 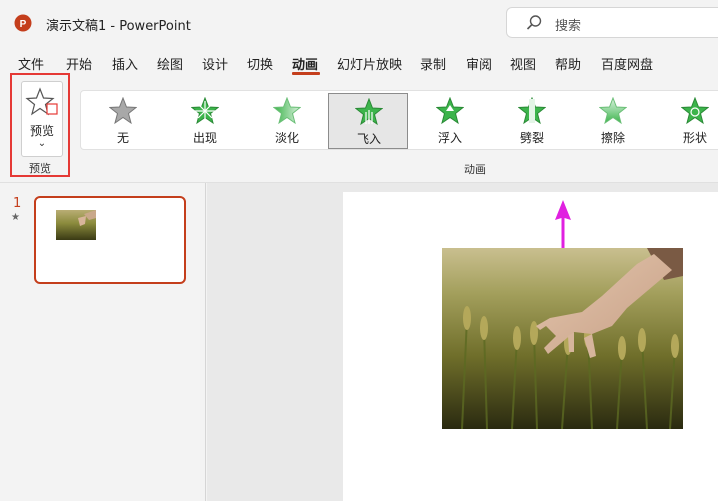 I want to click on animation-appear: 出现, so click(x=205, y=121).